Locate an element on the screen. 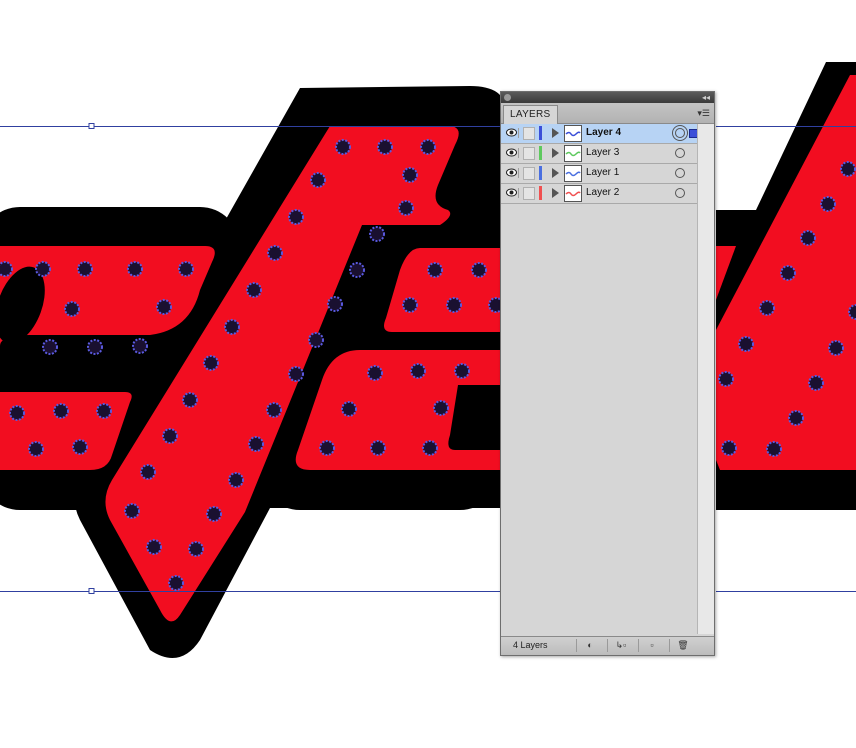 This screenshot has width=856, height=748. layer-name: Layer 2 is located at coordinates (602, 192).